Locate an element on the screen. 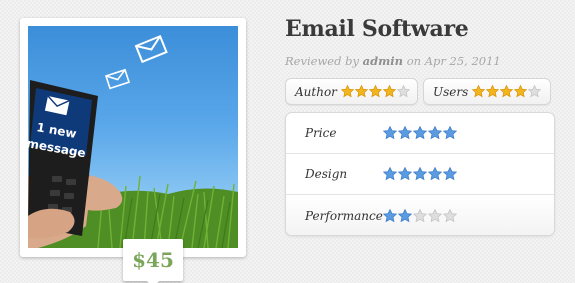  byline-date-prefix: on is located at coordinates (414, 61).